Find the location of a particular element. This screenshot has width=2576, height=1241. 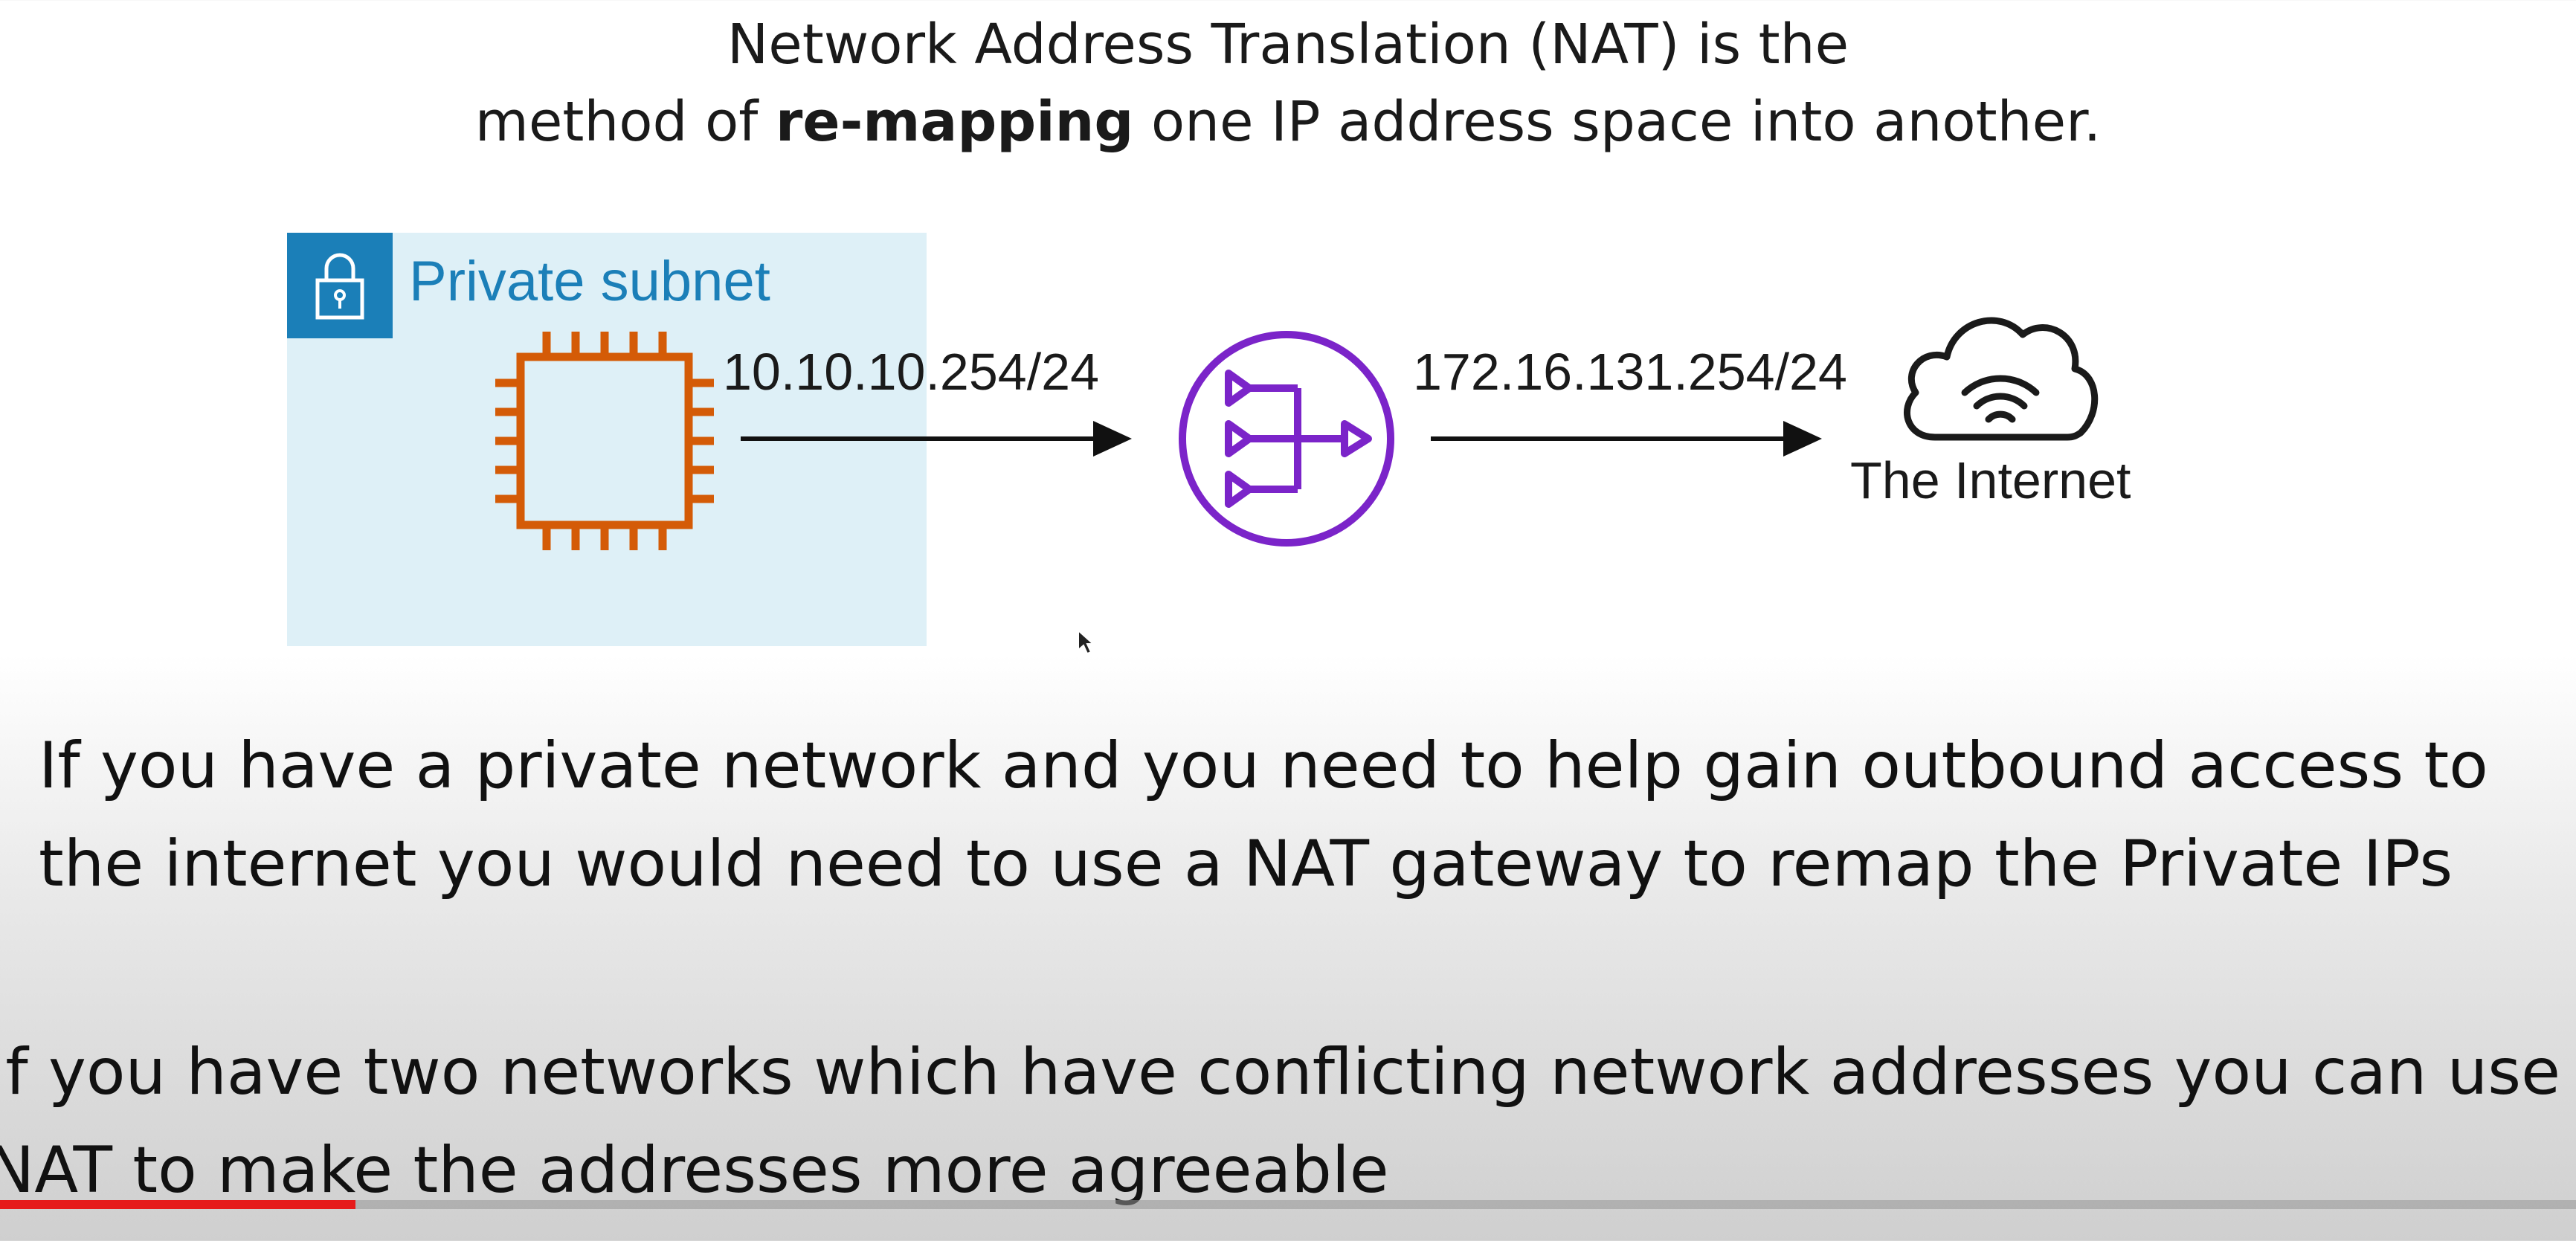

arrow-to-nat is located at coordinates (936, 439).